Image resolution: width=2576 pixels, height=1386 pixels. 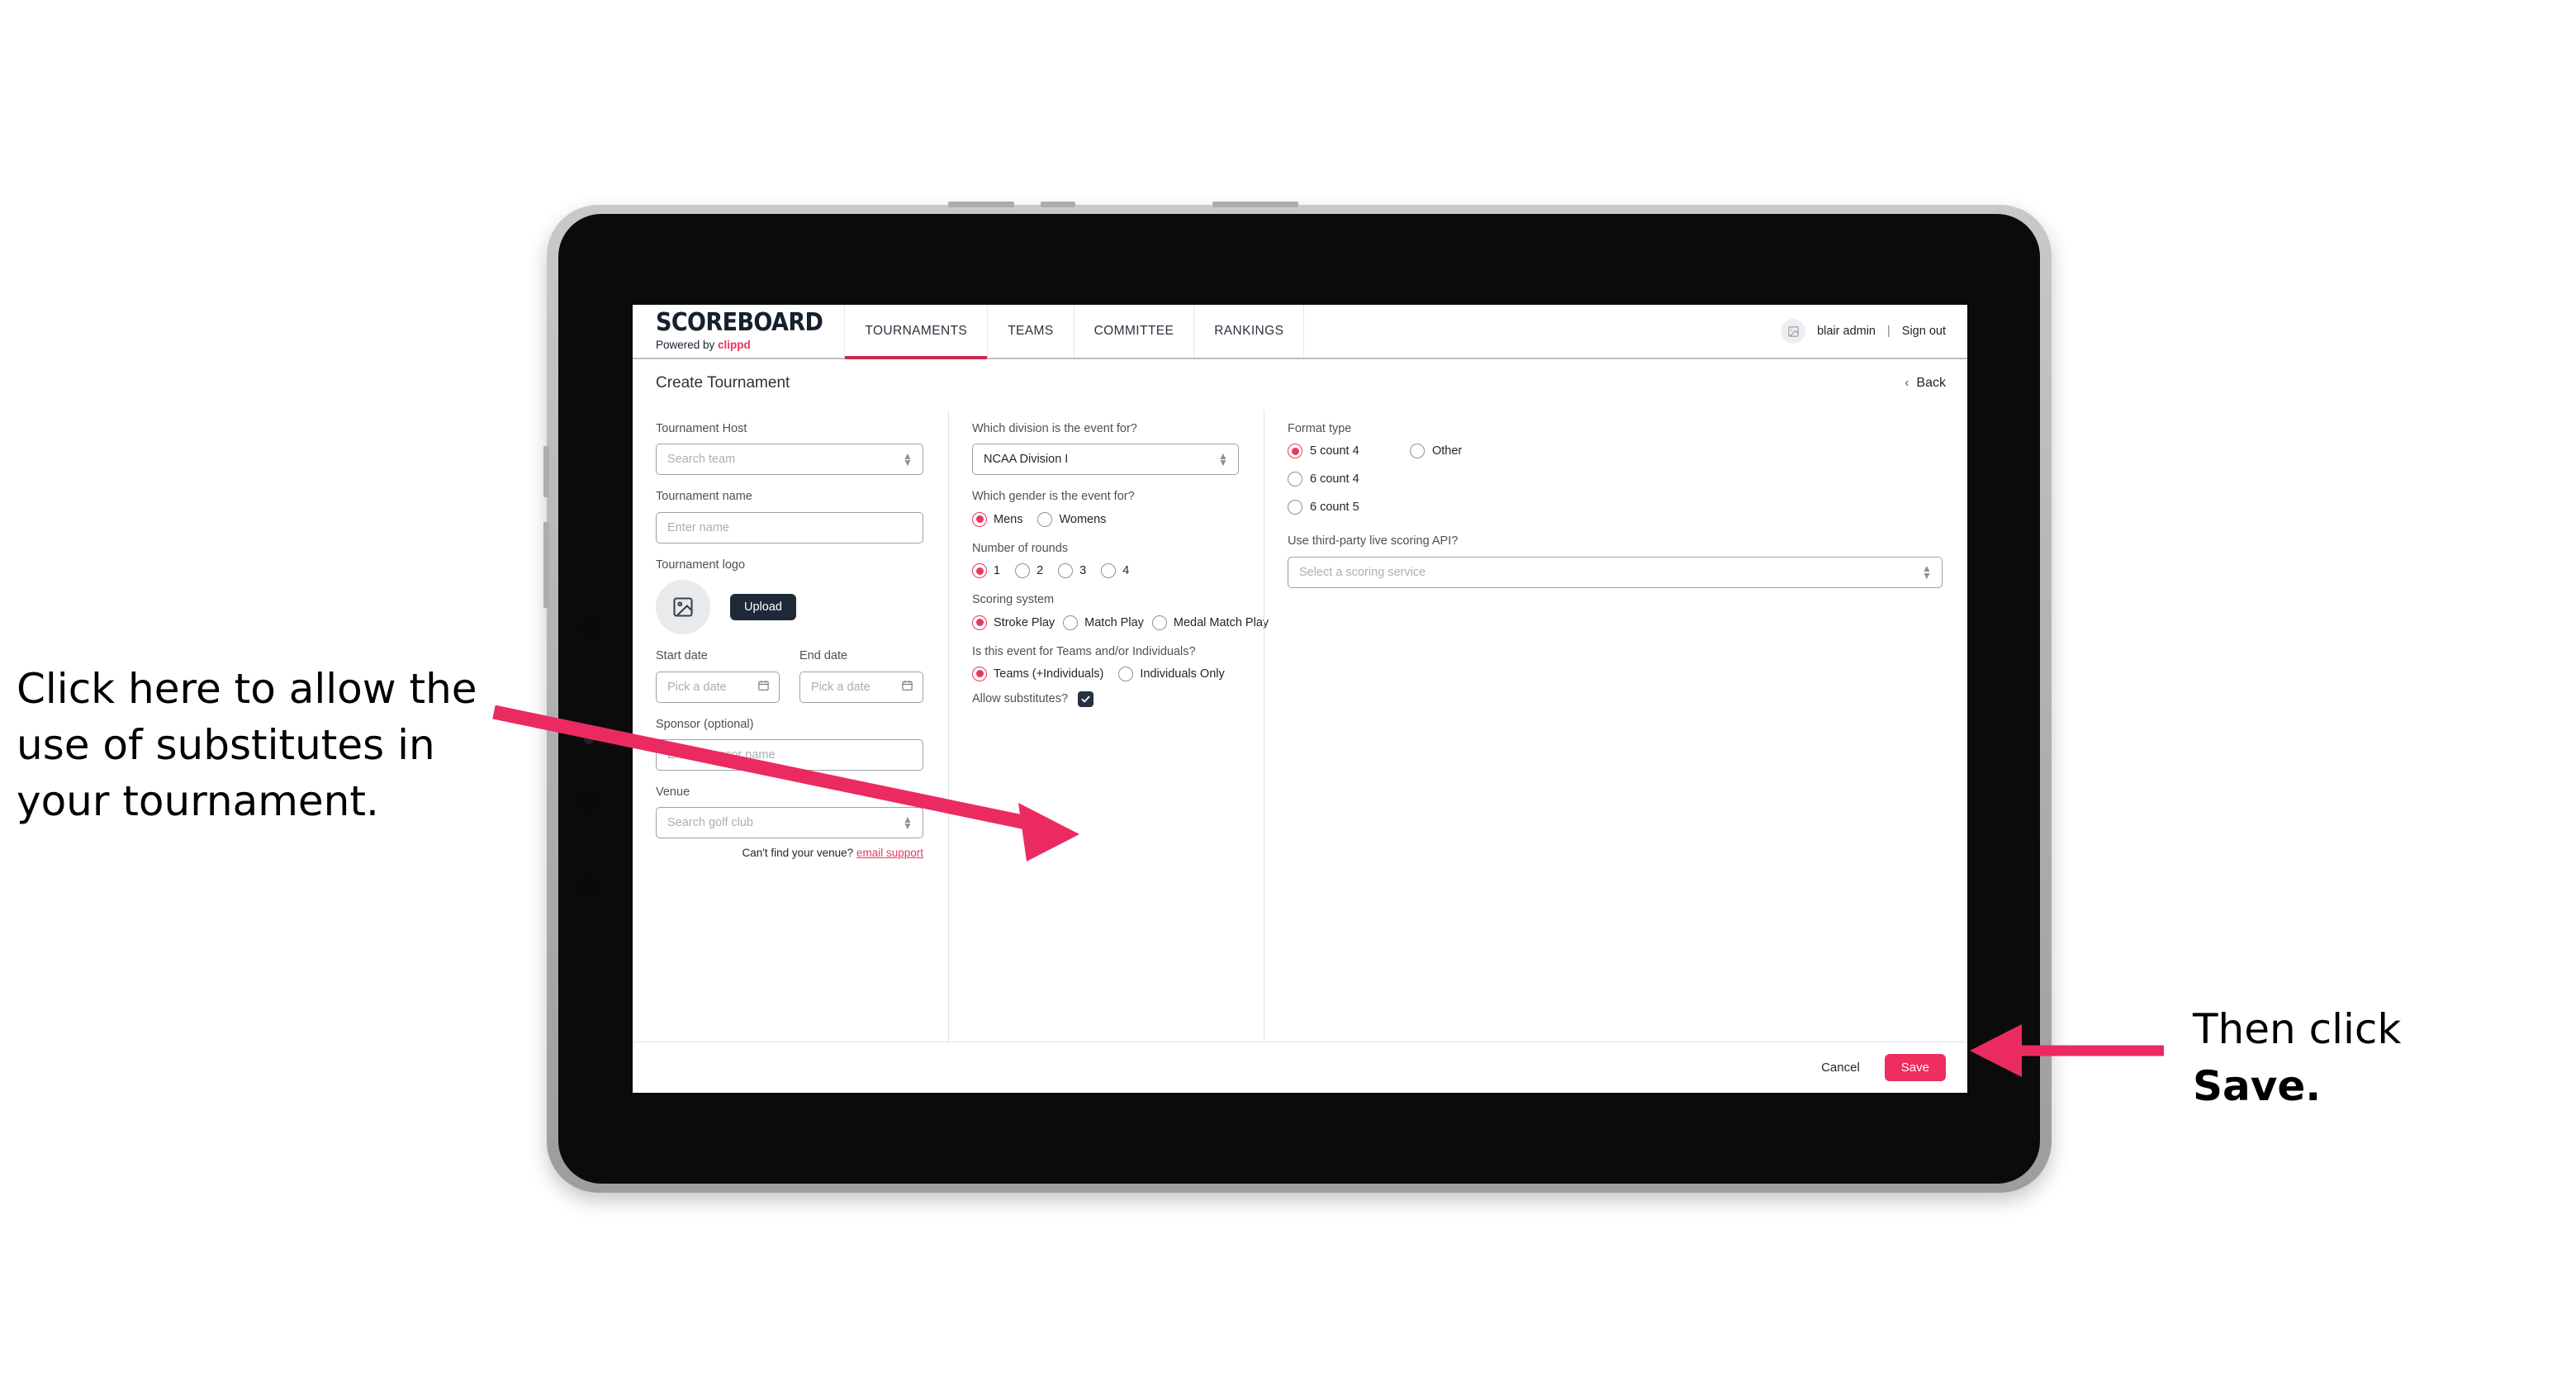 I want to click on brand-tagline: Powered by clippd, so click(x=739, y=345).